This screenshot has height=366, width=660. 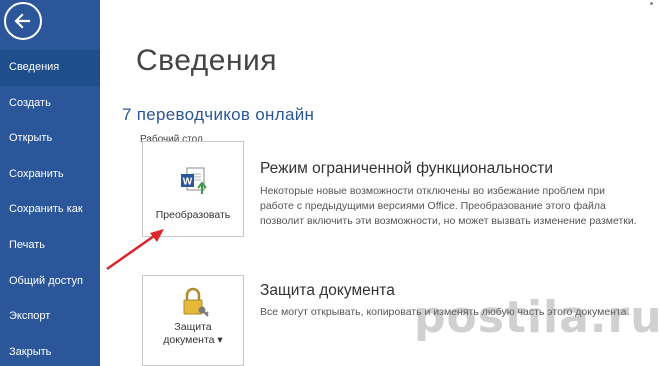 What do you see at coordinates (407, 168) in the screenshot?
I see `compat-mode-heading: Режим ограниченной функциональности` at bounding box center [407, 168].